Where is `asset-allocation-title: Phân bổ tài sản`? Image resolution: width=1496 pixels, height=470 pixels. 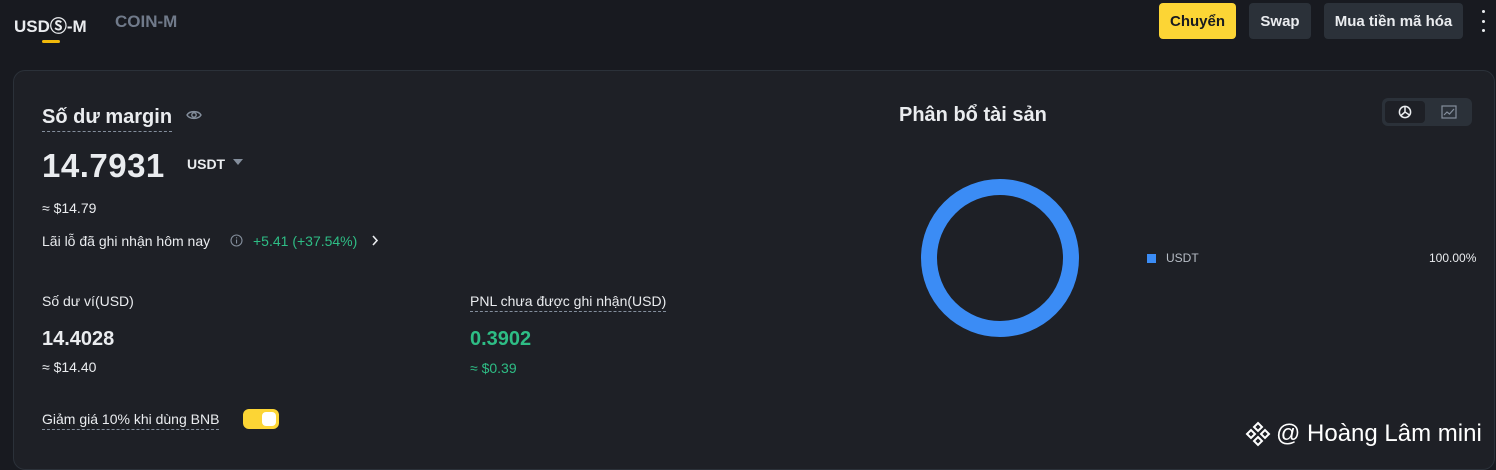 asset-allocation-title: Phân bổ tài sản is located at coordinates (973, 115).